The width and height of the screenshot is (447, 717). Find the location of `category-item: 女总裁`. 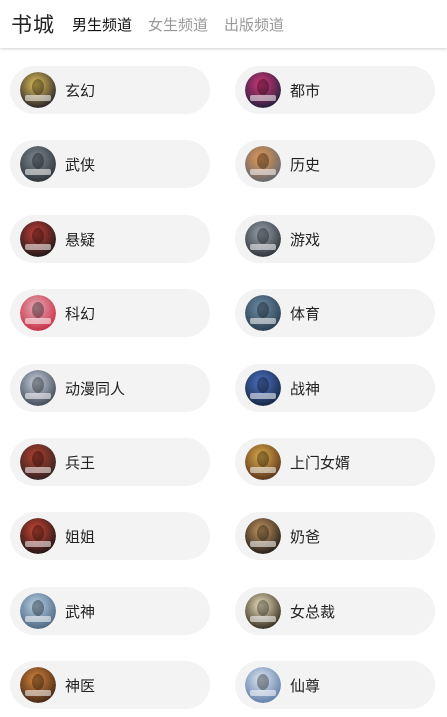

category-item: 女总裁 is located at coordinates (335, 611).